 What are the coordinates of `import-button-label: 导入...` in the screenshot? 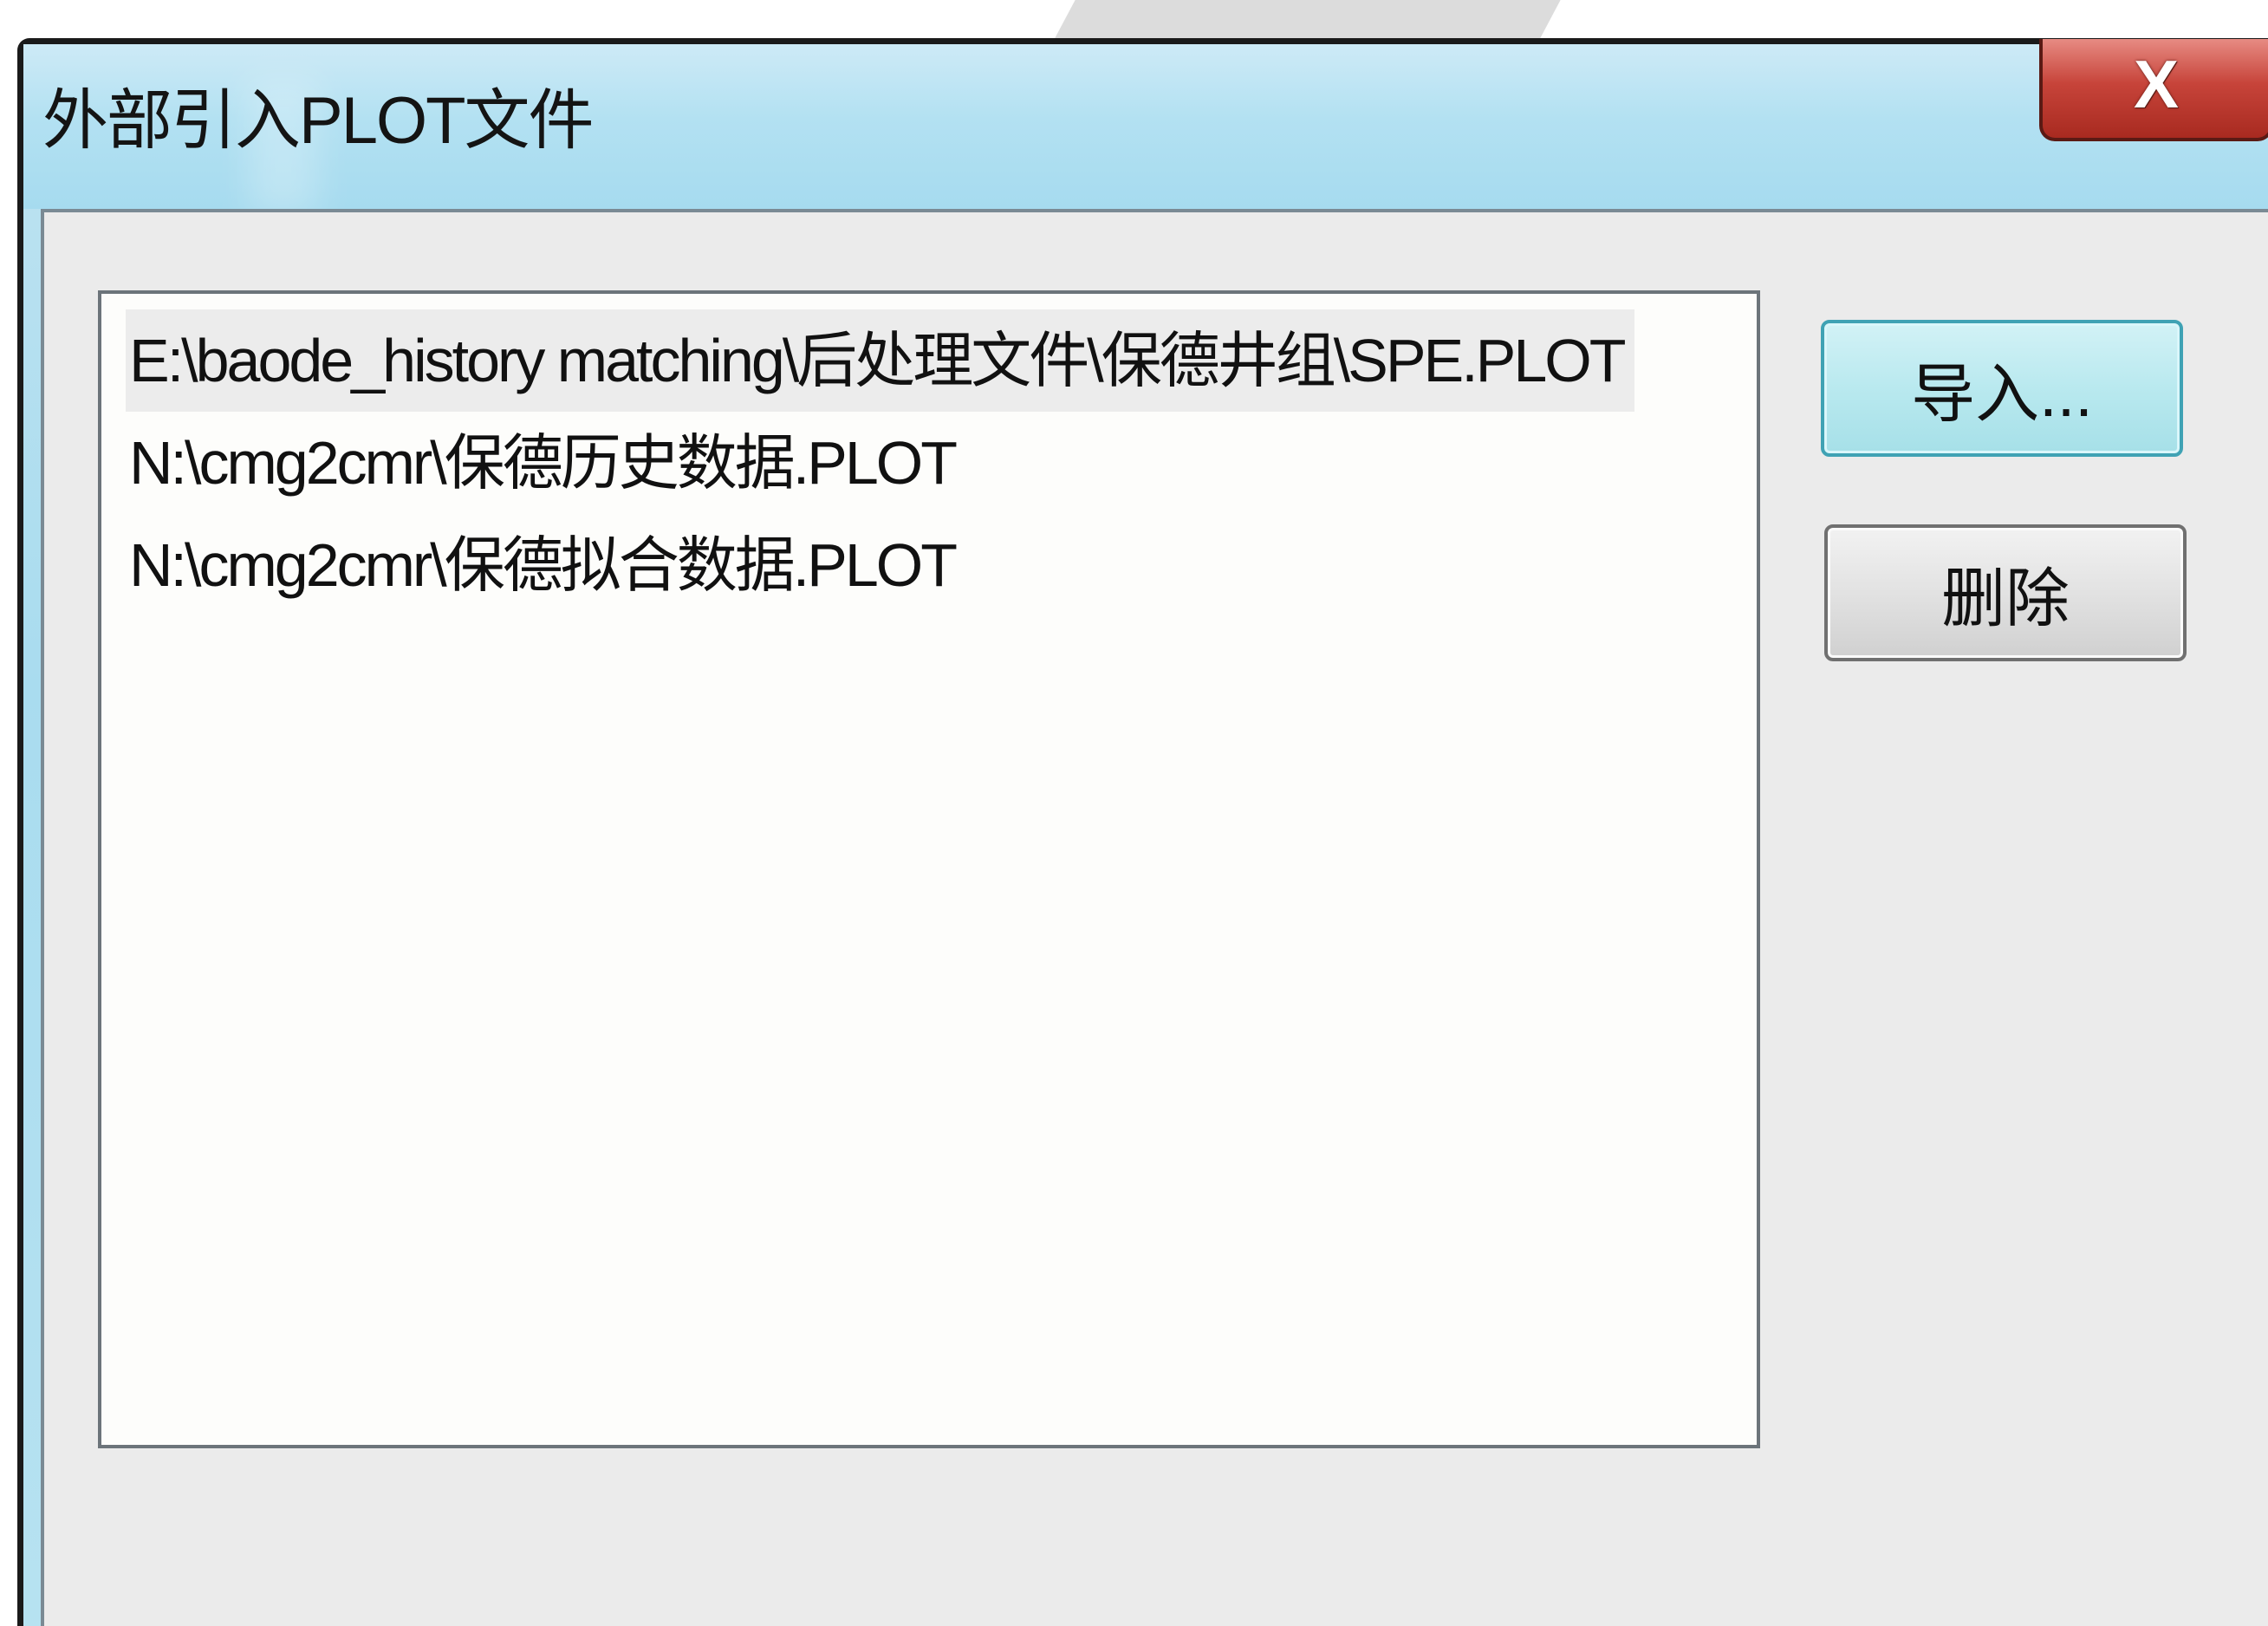 It's located at (2002, 393).